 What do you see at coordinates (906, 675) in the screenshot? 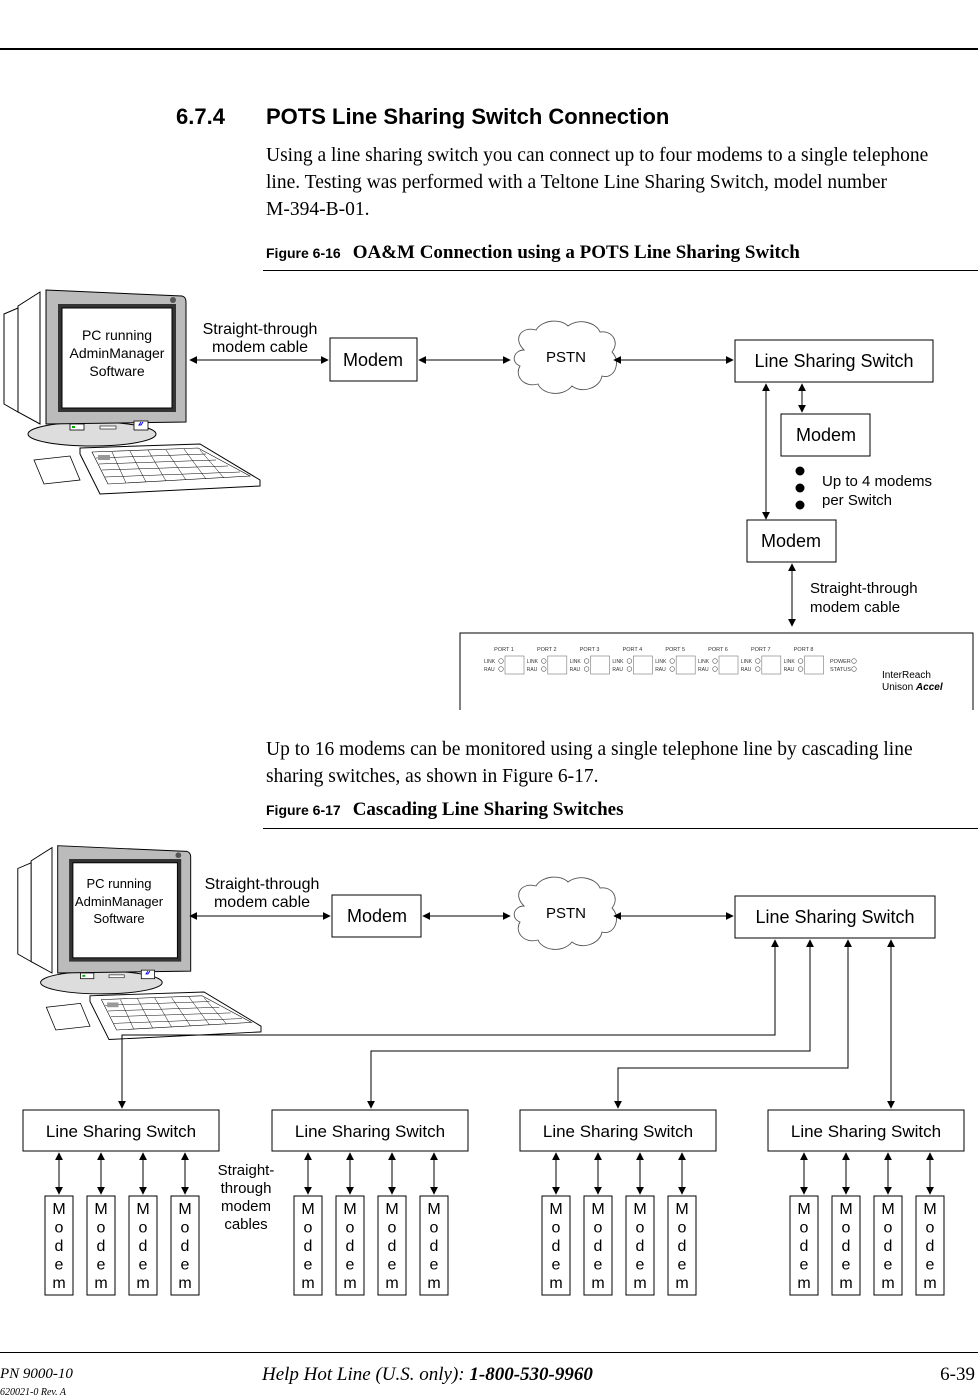
I see `brand-line1: InterReach` at bounding box center [906, 675].